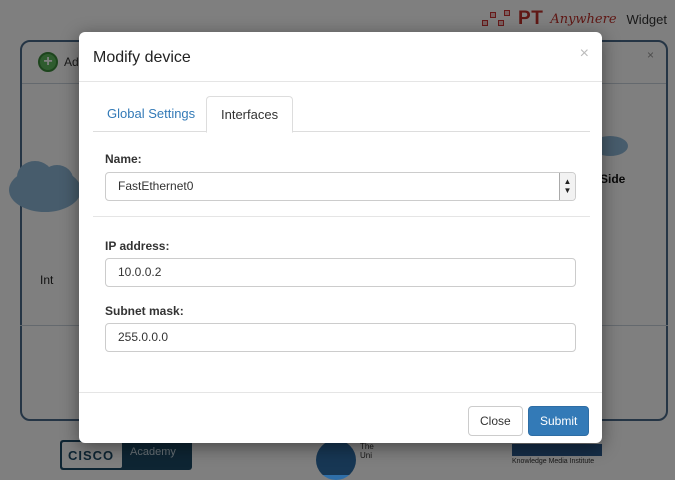  I want to click on dialog-header: Modify device ×, so click(340, 57).